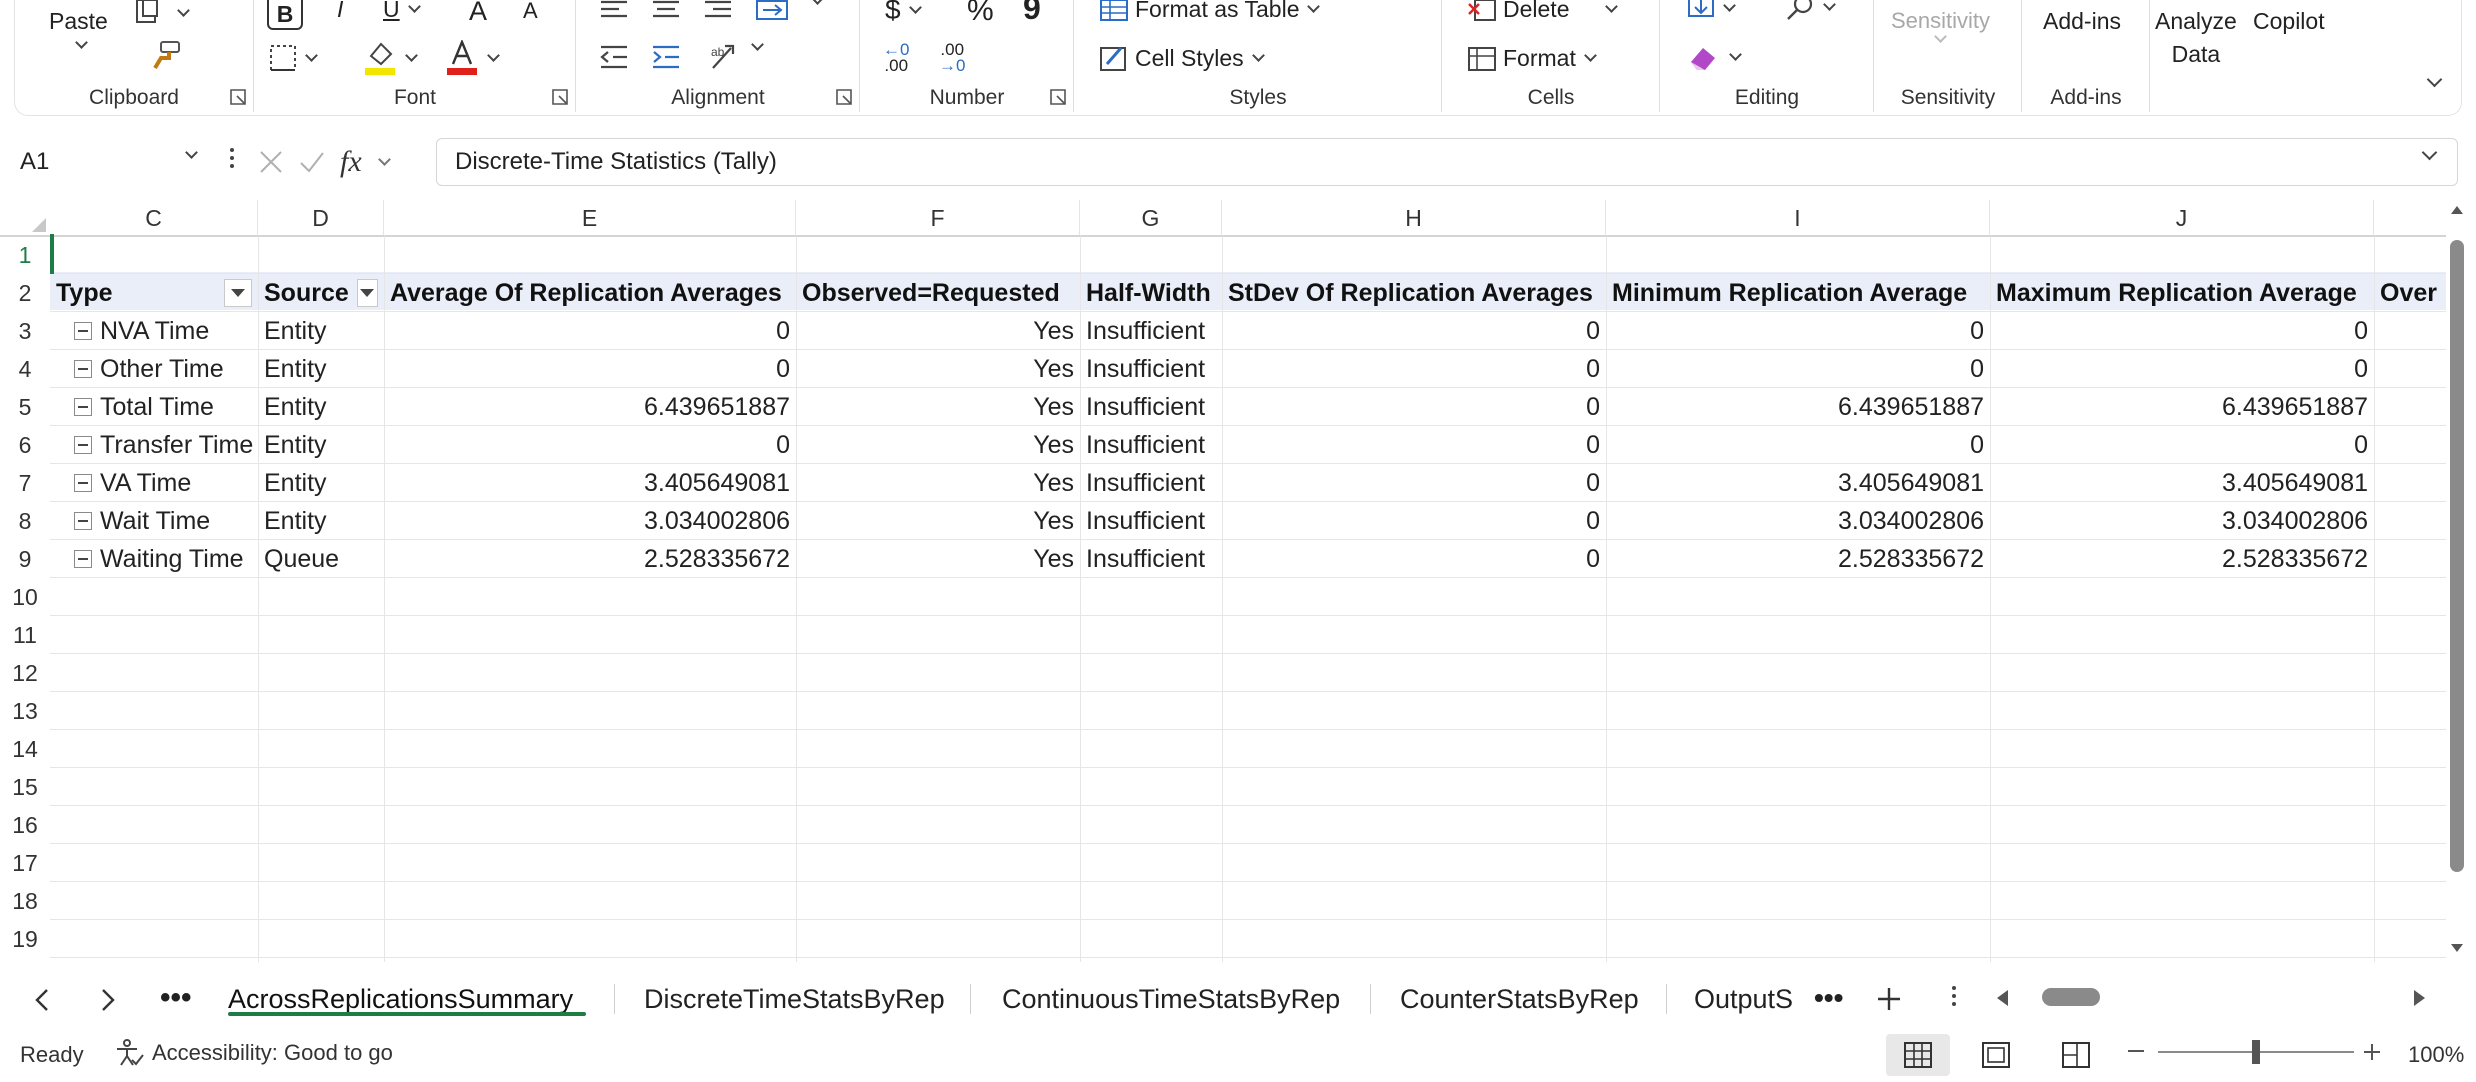 The height and width of the screenshot is (1082, 2476). Describe the element at coordinates (1058, 97) in the screenshot. I see `dialog-launcher-icon` at that location.